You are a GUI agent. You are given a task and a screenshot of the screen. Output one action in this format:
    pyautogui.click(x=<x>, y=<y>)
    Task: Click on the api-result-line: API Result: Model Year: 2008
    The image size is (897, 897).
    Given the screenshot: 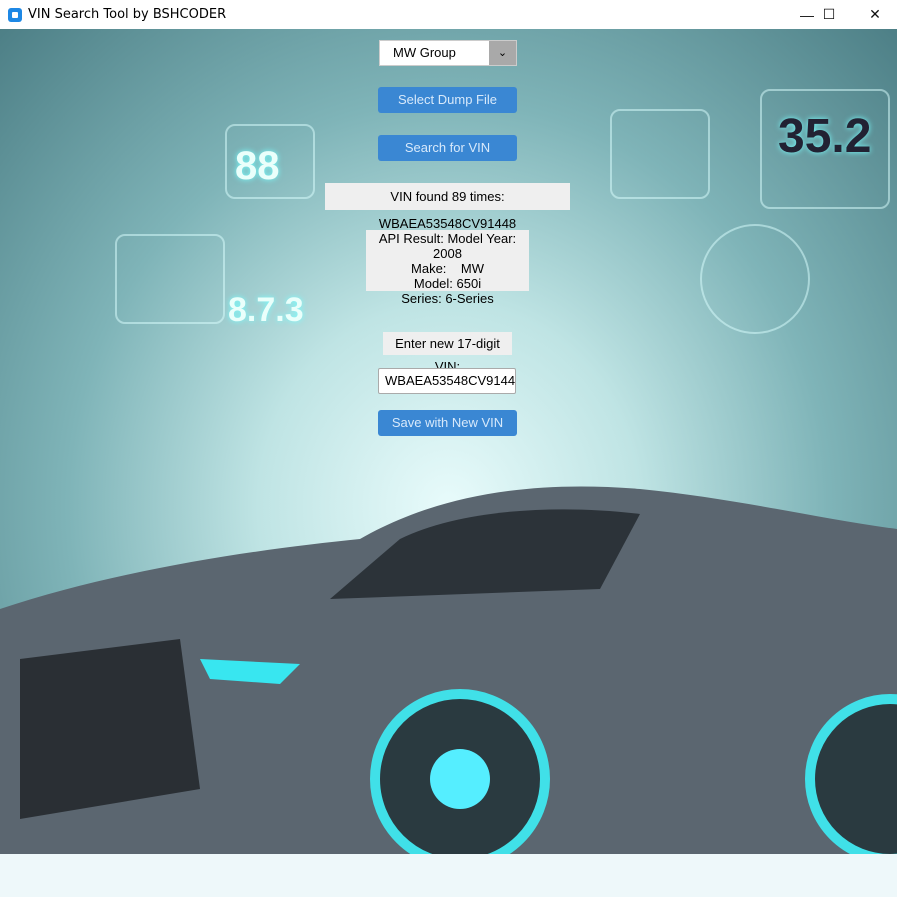 What is the action you would take?
    pyautogui.click(x=447, y=246)
    